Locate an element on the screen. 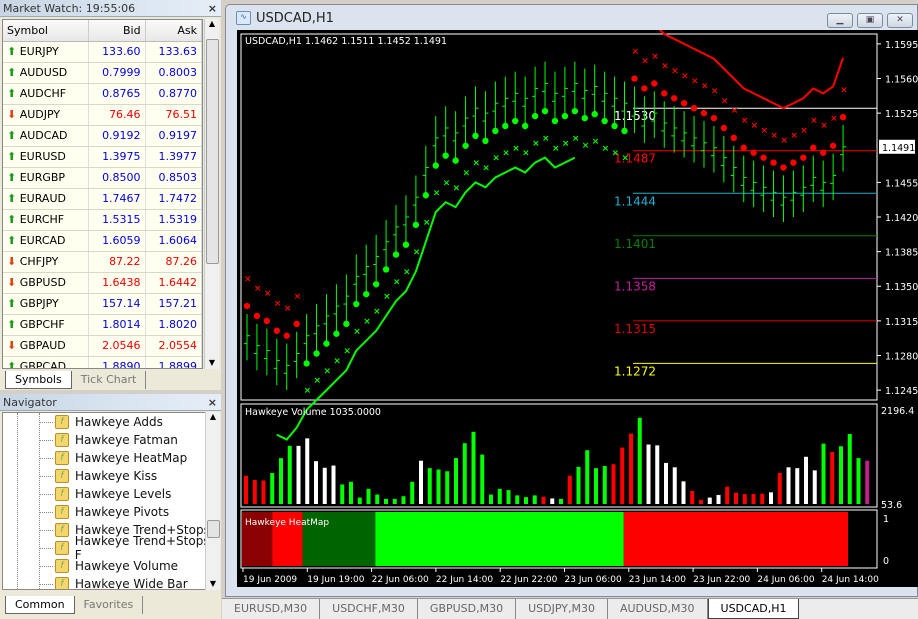  table-row: ⬆ EURCHF 1.5315 1.5319 is located at coordinates (102, 220).